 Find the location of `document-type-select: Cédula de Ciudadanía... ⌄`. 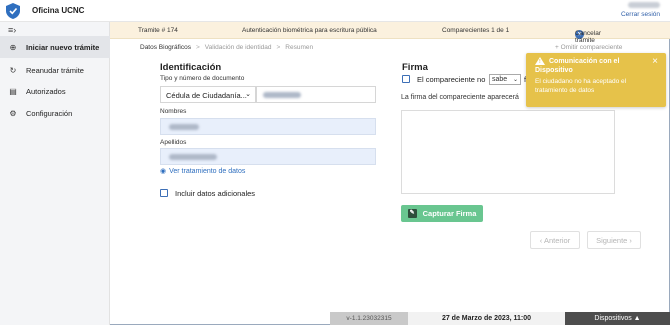

document-type-select: Cédula de Ciudadanía... ⌄ is located at coordinates (208, 94).